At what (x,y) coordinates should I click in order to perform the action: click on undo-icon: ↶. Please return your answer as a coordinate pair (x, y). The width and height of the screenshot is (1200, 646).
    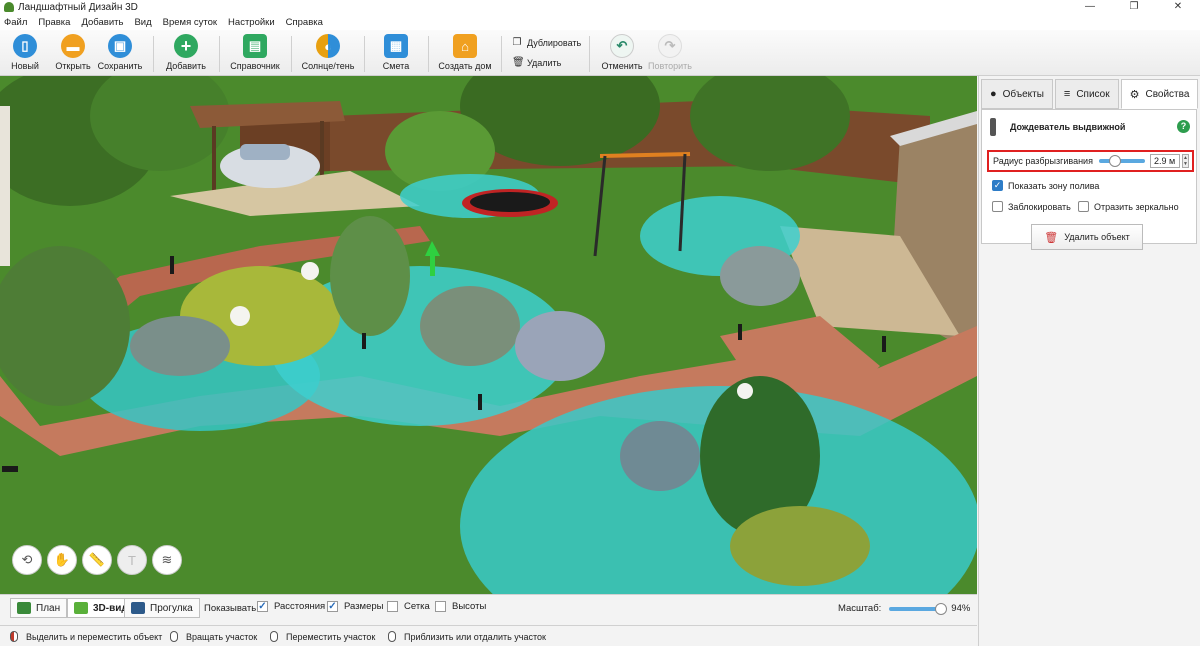
    Looking at the image, I should click on (622, 46).